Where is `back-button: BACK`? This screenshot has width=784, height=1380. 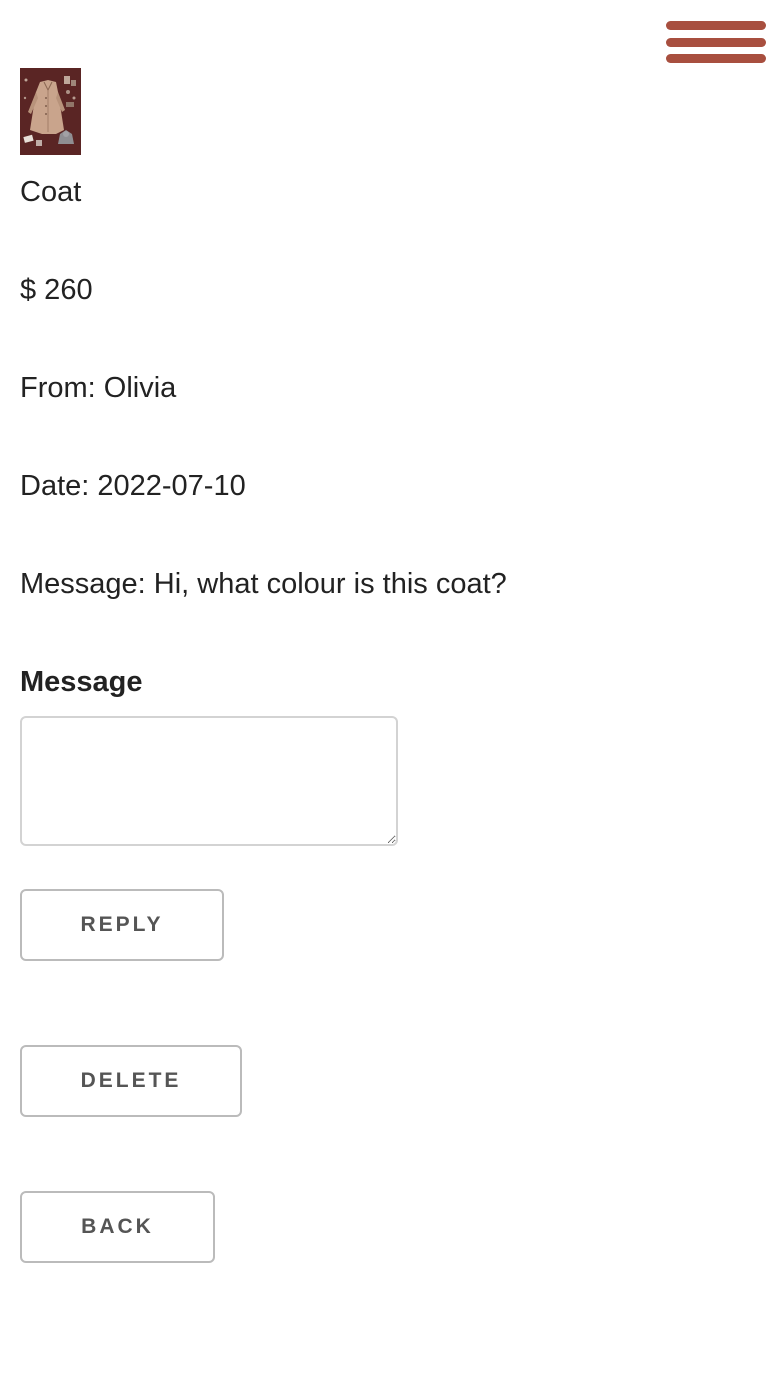
back-button: BACK is located at coordinates (117, 1227).